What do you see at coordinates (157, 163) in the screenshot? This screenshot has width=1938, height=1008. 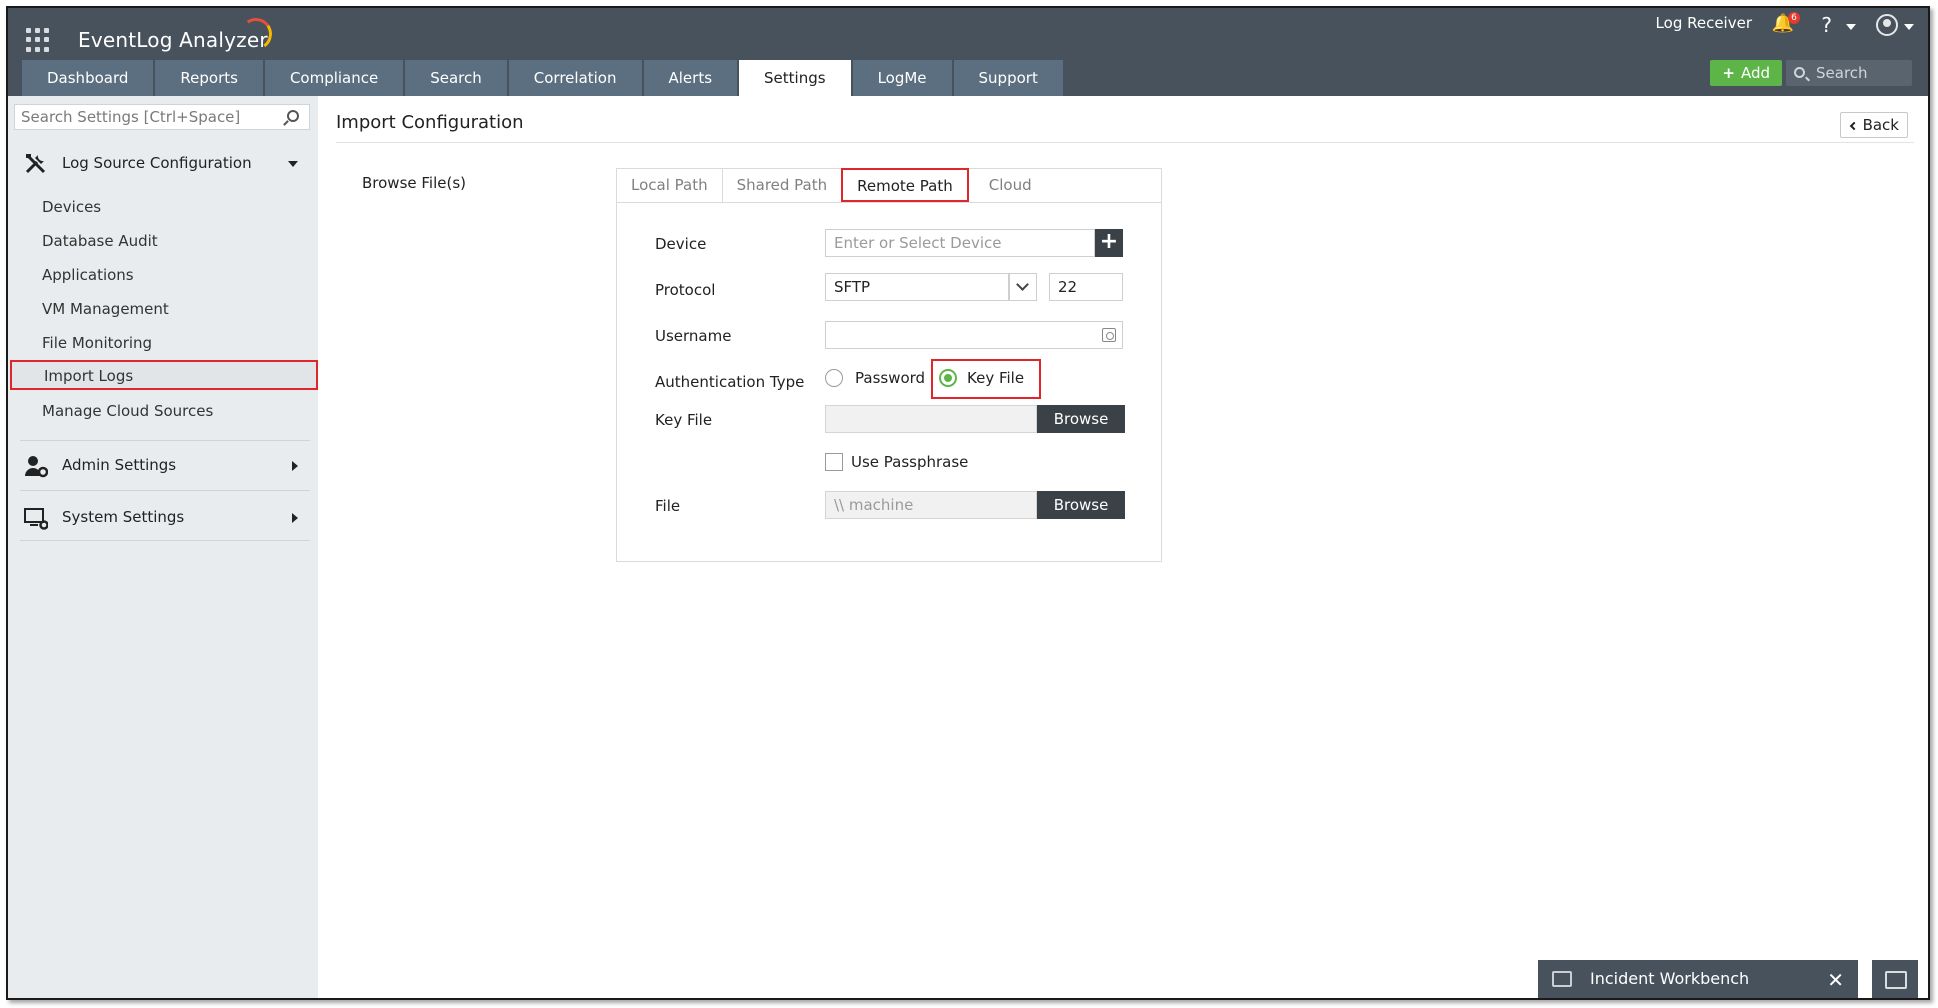 I see `sidebar-group-label: Log Source Configuration` at bounding box center [157, 163].